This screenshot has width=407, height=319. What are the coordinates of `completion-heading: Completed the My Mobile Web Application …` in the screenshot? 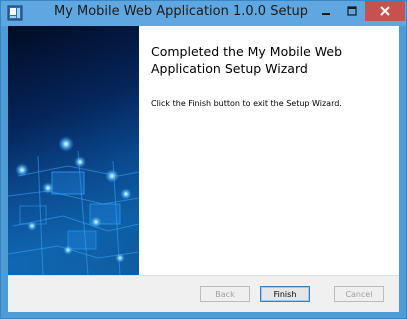 It's located at (247, 60).